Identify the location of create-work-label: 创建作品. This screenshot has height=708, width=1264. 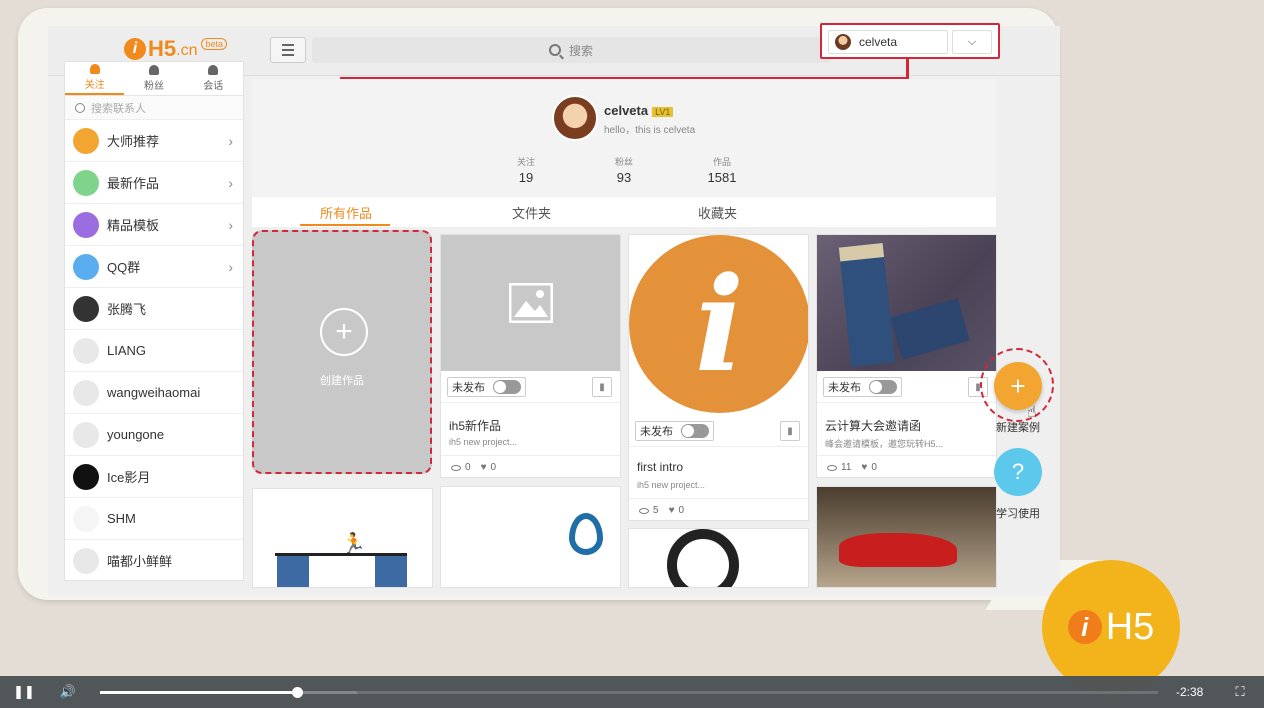
(342, 381).